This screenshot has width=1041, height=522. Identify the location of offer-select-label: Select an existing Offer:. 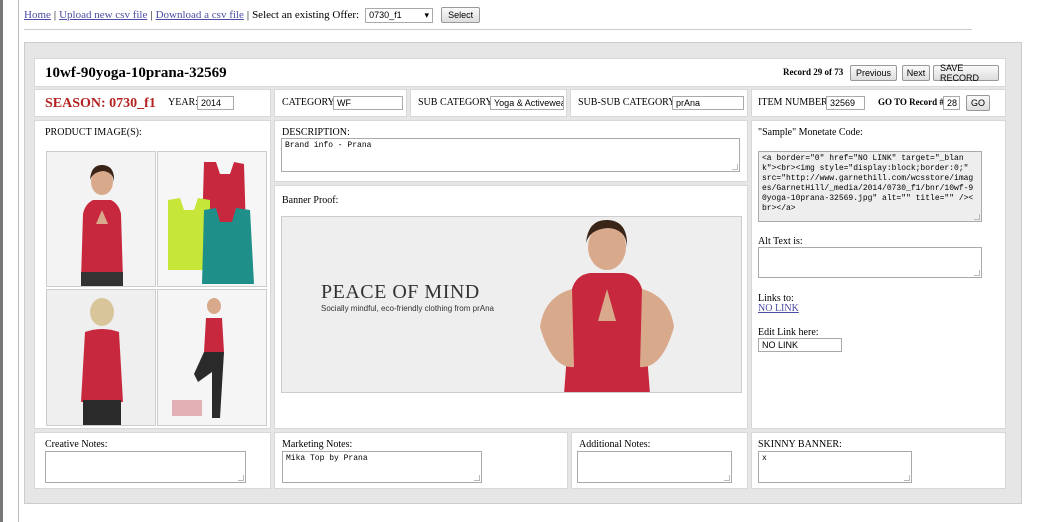
(306, 15).